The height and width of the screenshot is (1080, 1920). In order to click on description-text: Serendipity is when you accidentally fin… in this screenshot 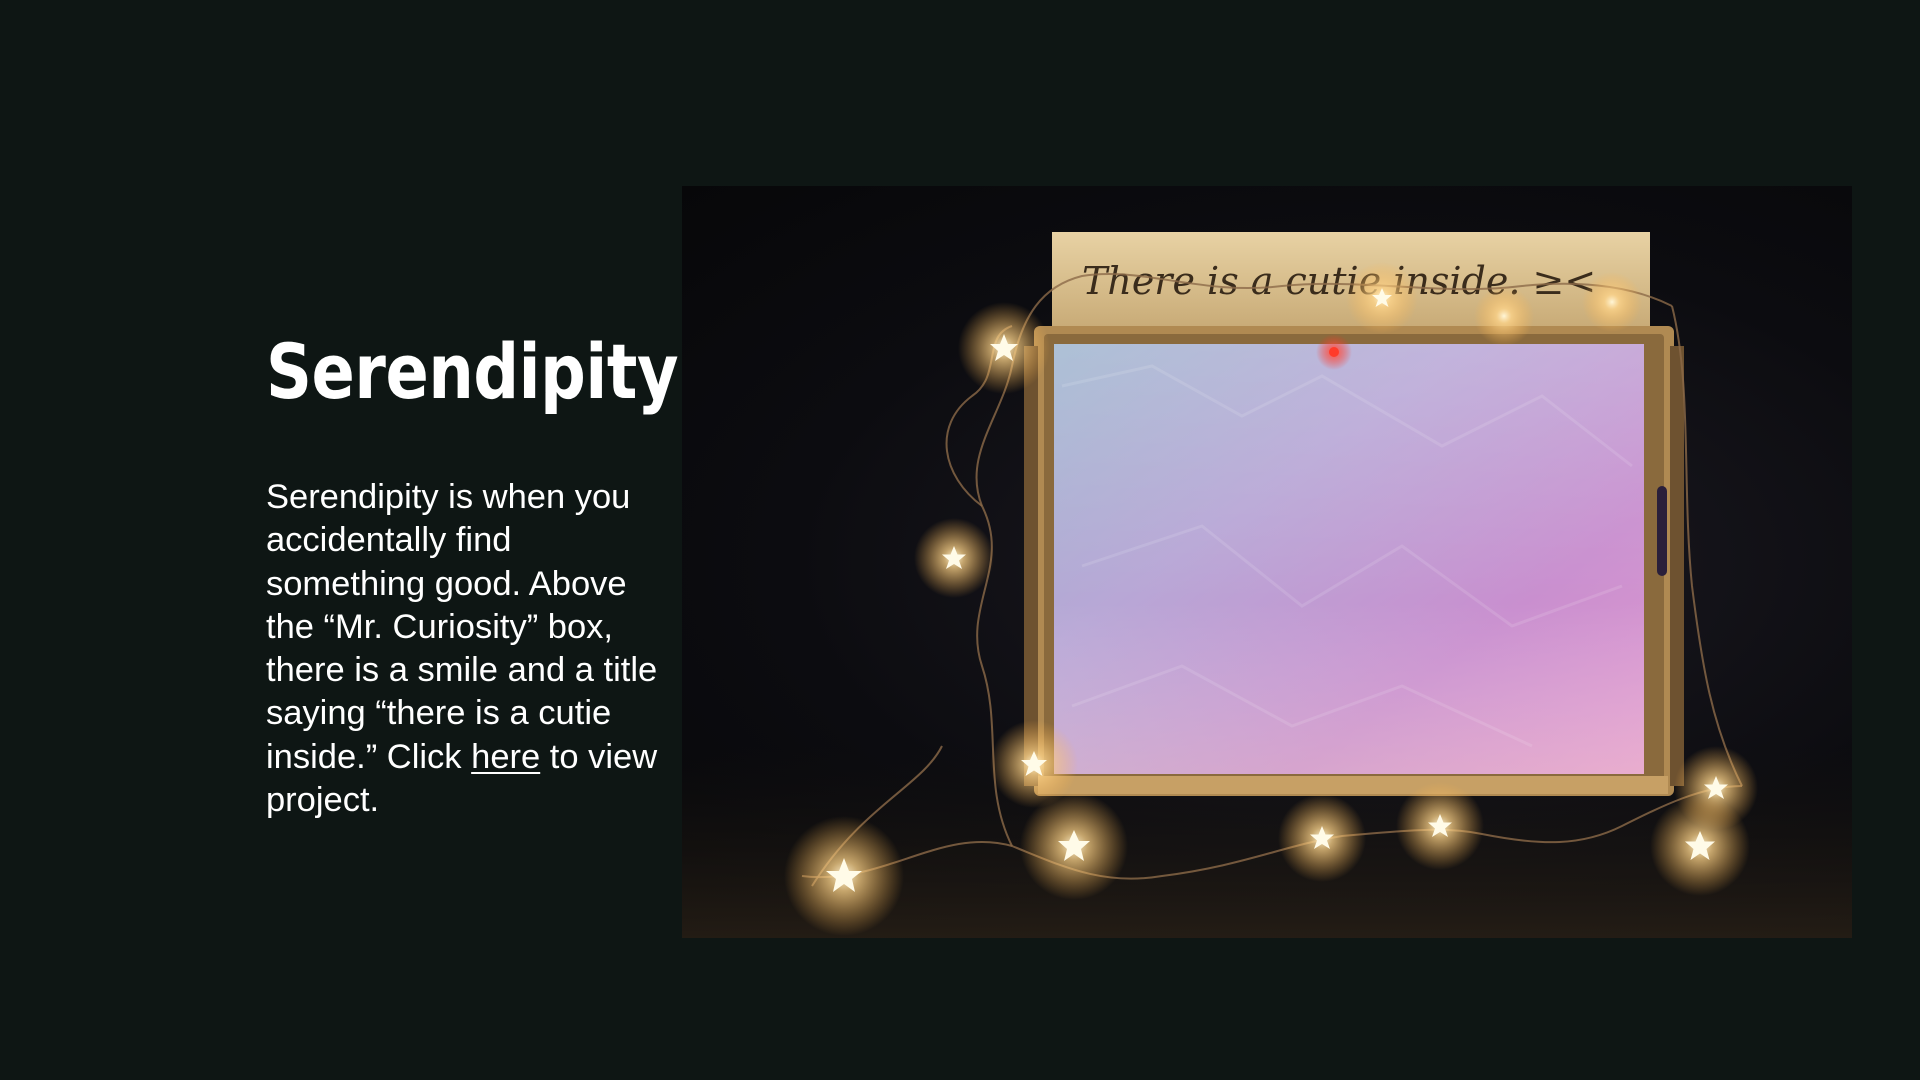, I will do `click(462, 627)`.